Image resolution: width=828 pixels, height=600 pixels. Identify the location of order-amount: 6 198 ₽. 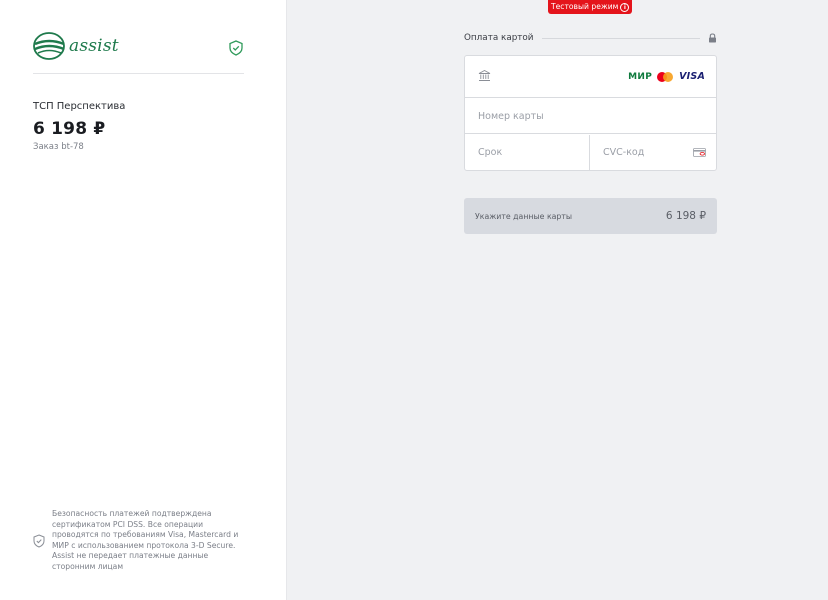
(69, 129).